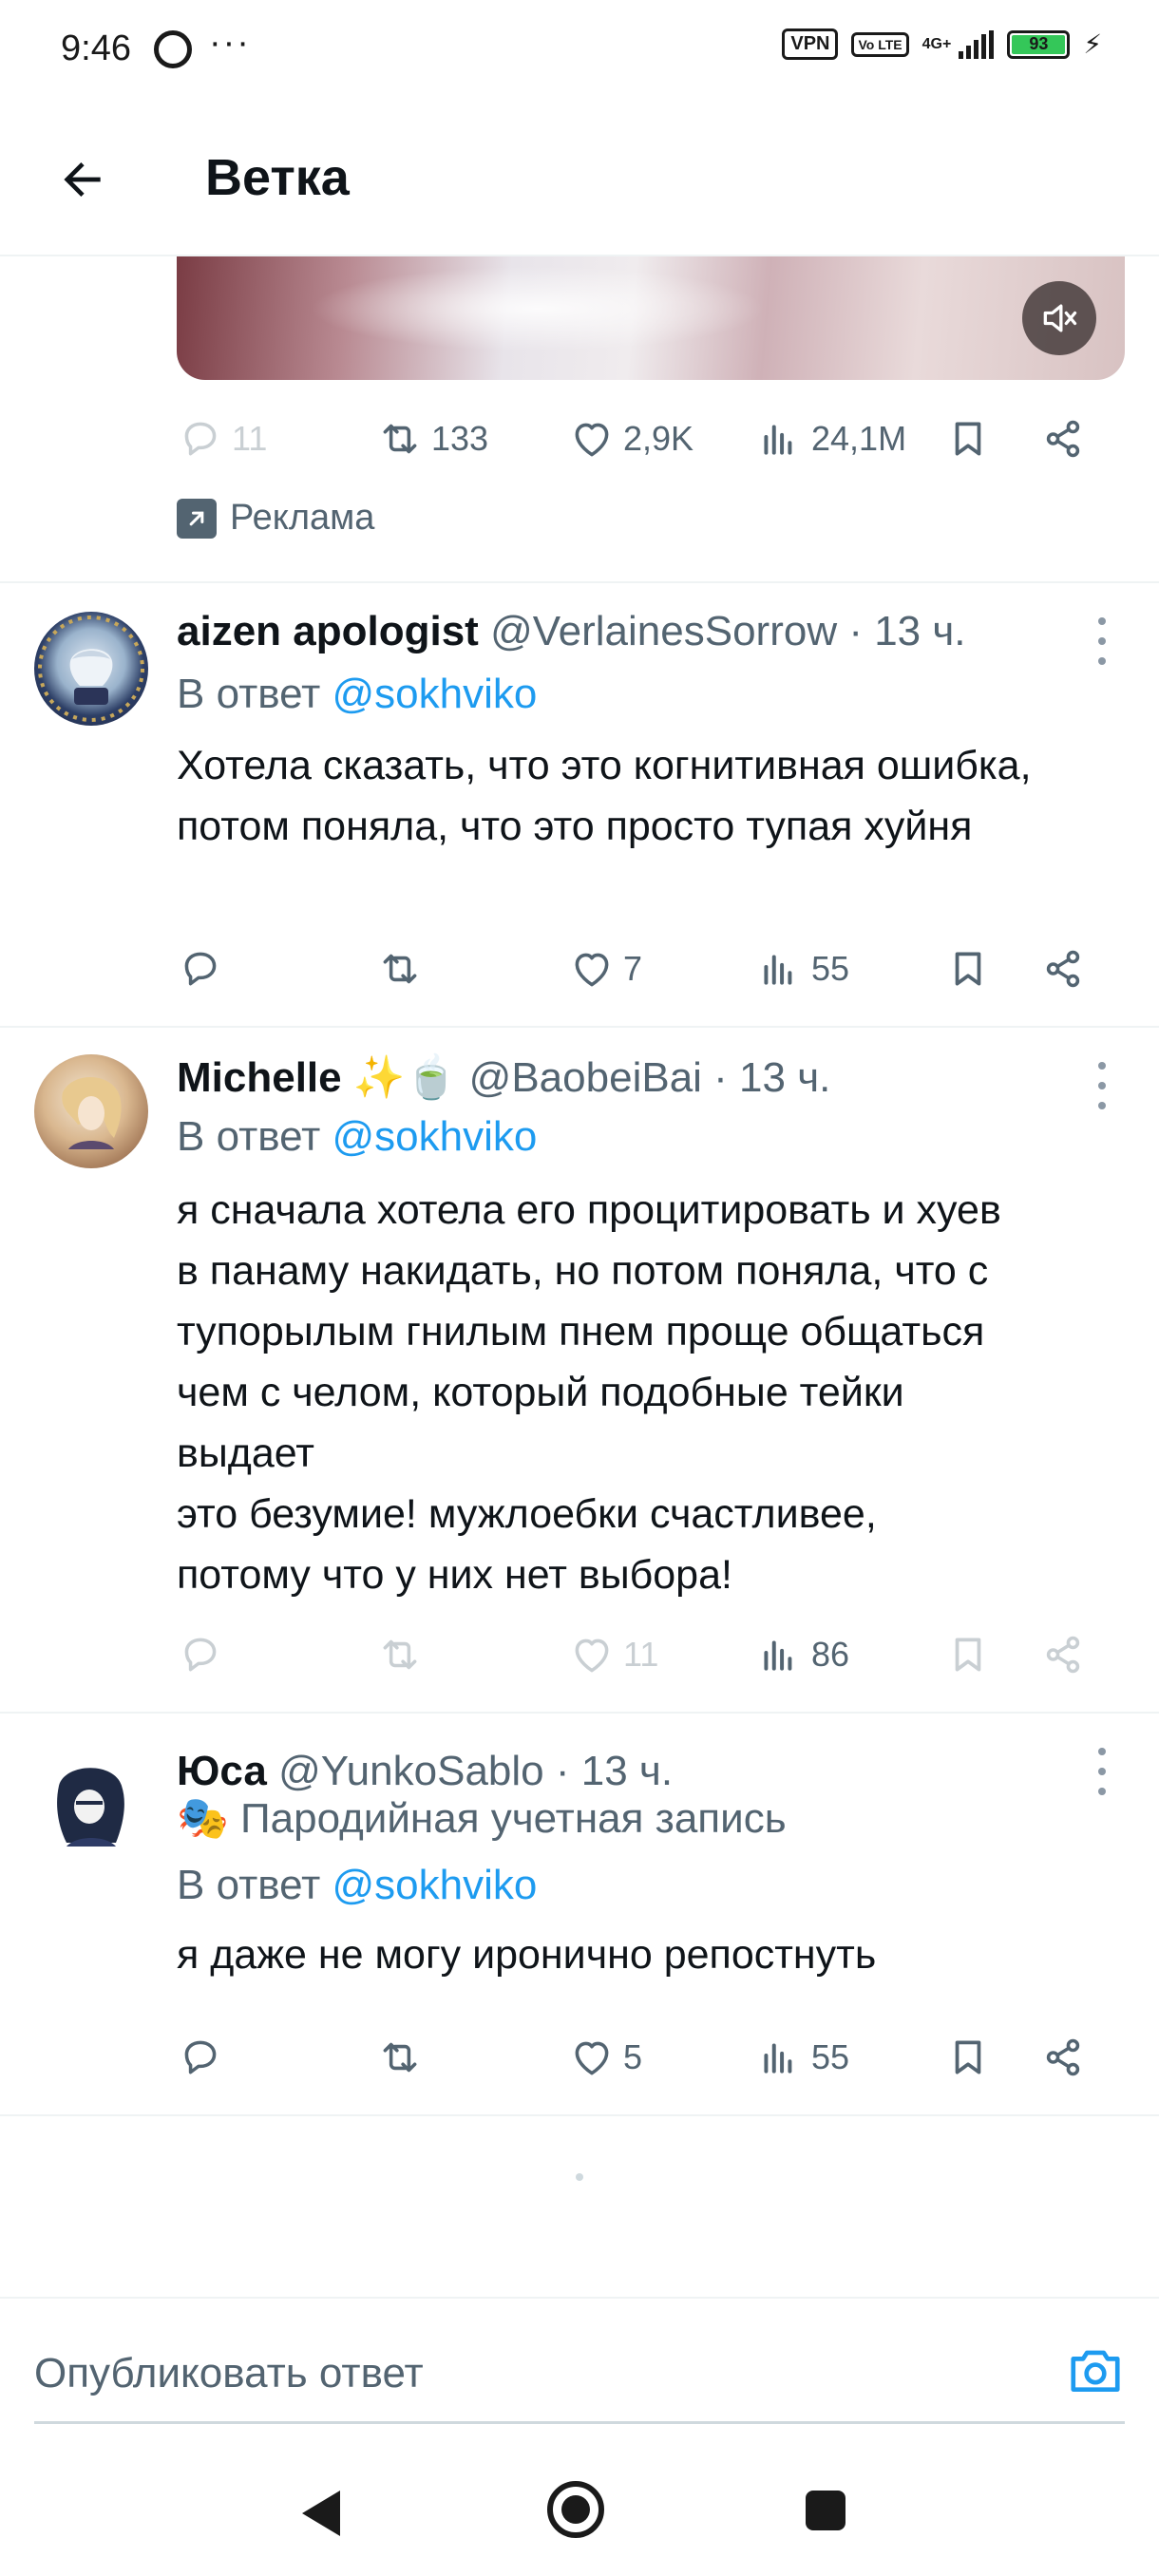  I want to click on like-button: 2,9K, so click(631, 438).